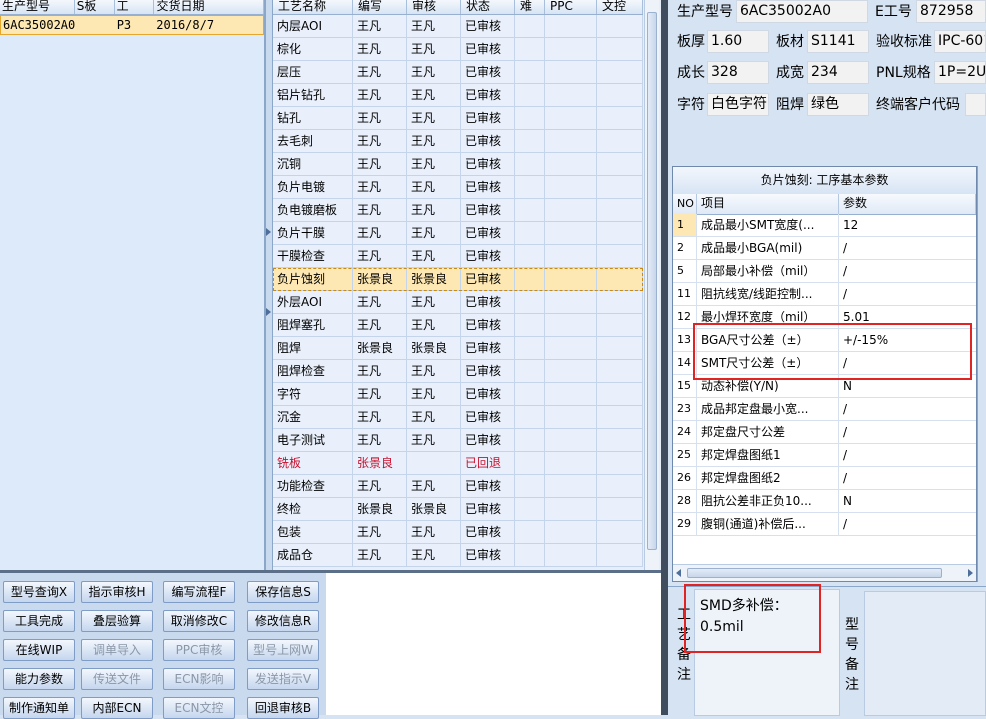 This screenshot has height=719, width=986. Describe the element at coordinates (678, 573) in the screenshot. I see `scroll-left-icon` at that location.